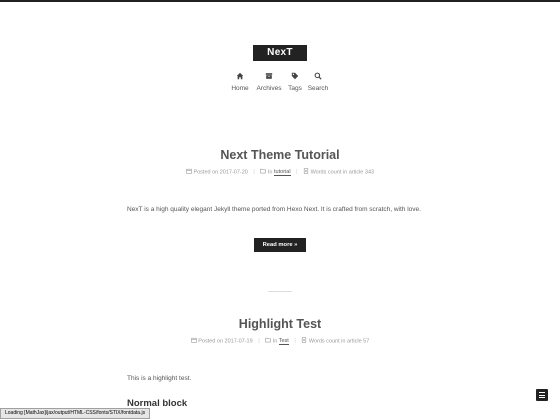  Describe the element at coordinates (339, 341) in the screenshot. I see `word-count: Words count in article 57` at that location.